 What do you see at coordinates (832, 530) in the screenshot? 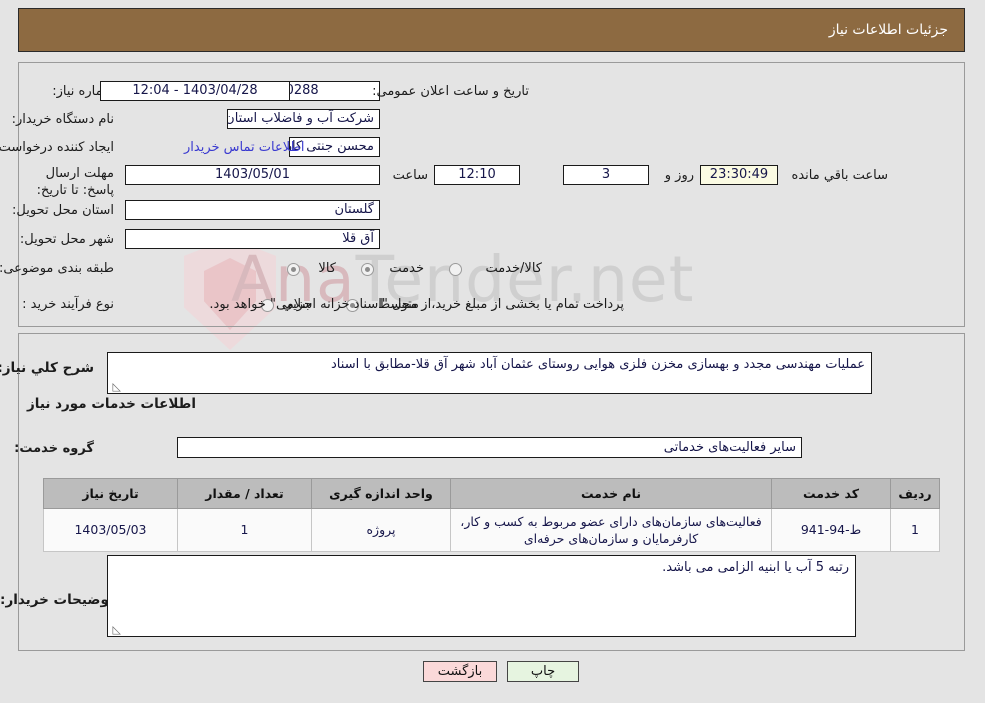
I see `cell-service-code: ط-94-941` at bounding box center [832, 530].